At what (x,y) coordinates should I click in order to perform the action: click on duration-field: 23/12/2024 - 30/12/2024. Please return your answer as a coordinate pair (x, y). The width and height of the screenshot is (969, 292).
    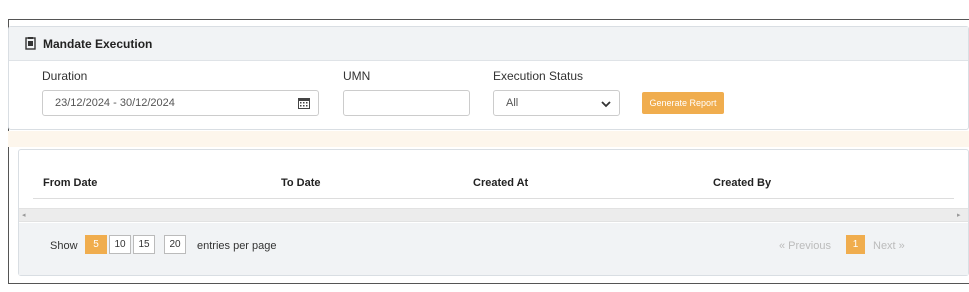
    Looking at the image, I should click on (180, 103).